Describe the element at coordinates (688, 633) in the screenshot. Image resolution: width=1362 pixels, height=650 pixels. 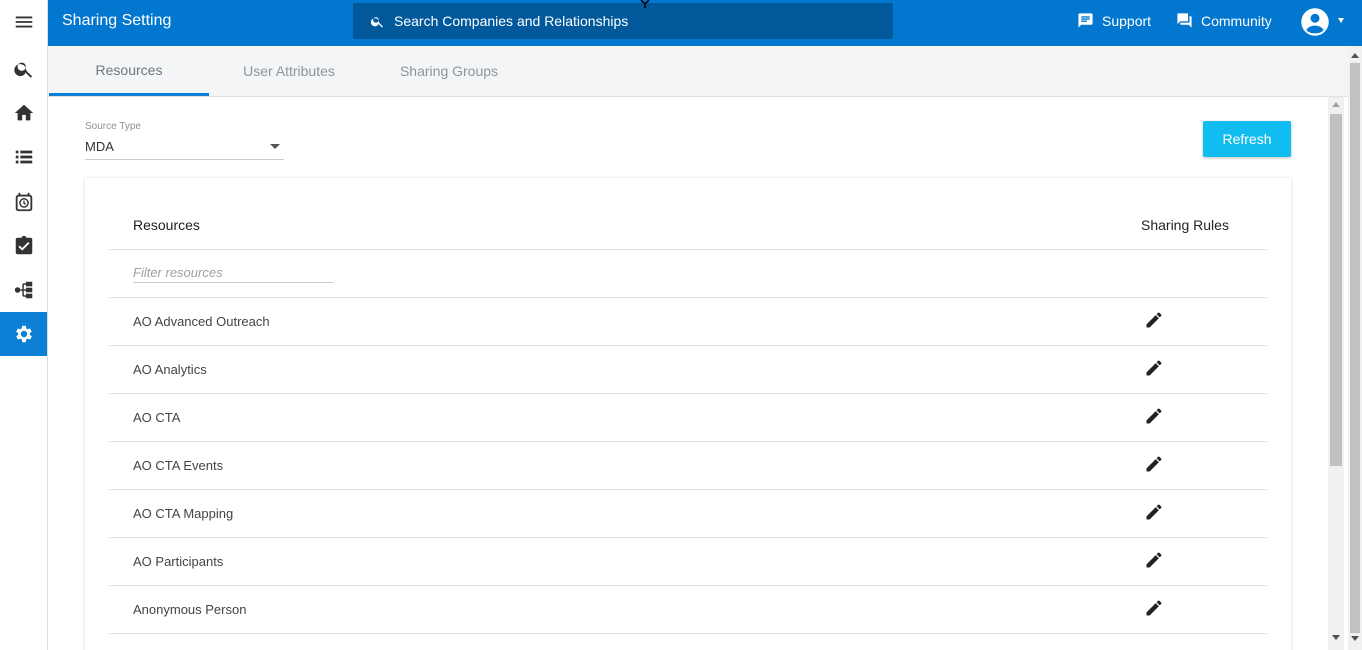
I see `row-divider` at that location.